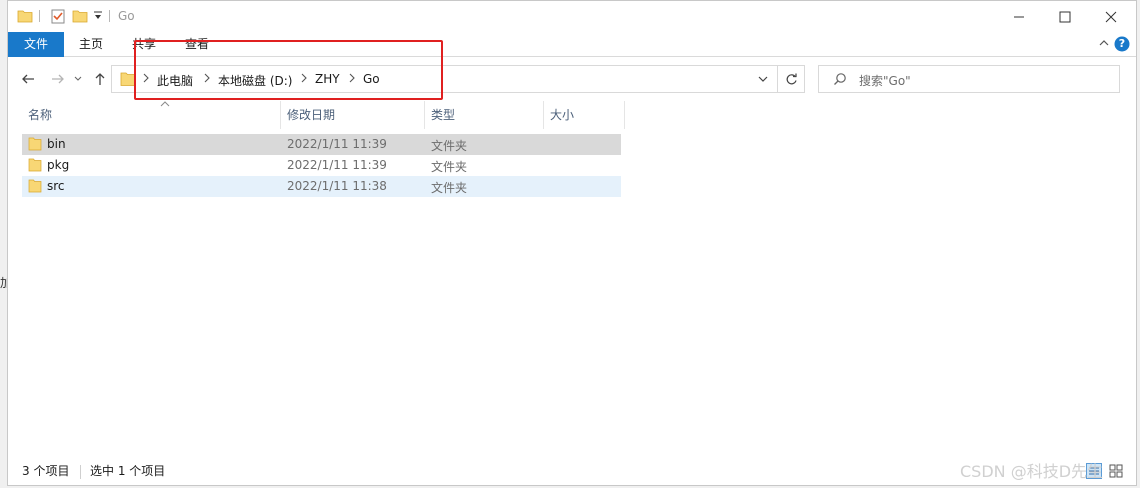  Describe the element at coordinates (444, 79) in the screenshot. I see `address-bar: 此电脑 本地磁盘 (D:) ZHY Go` at that location.